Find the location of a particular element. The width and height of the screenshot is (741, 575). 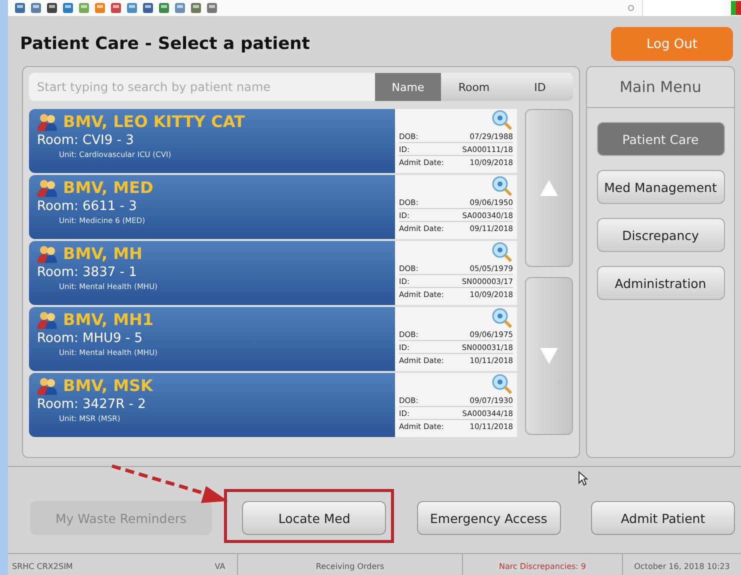

room-text: Room: 3837 - 1 is located at coordinates (87, 272).